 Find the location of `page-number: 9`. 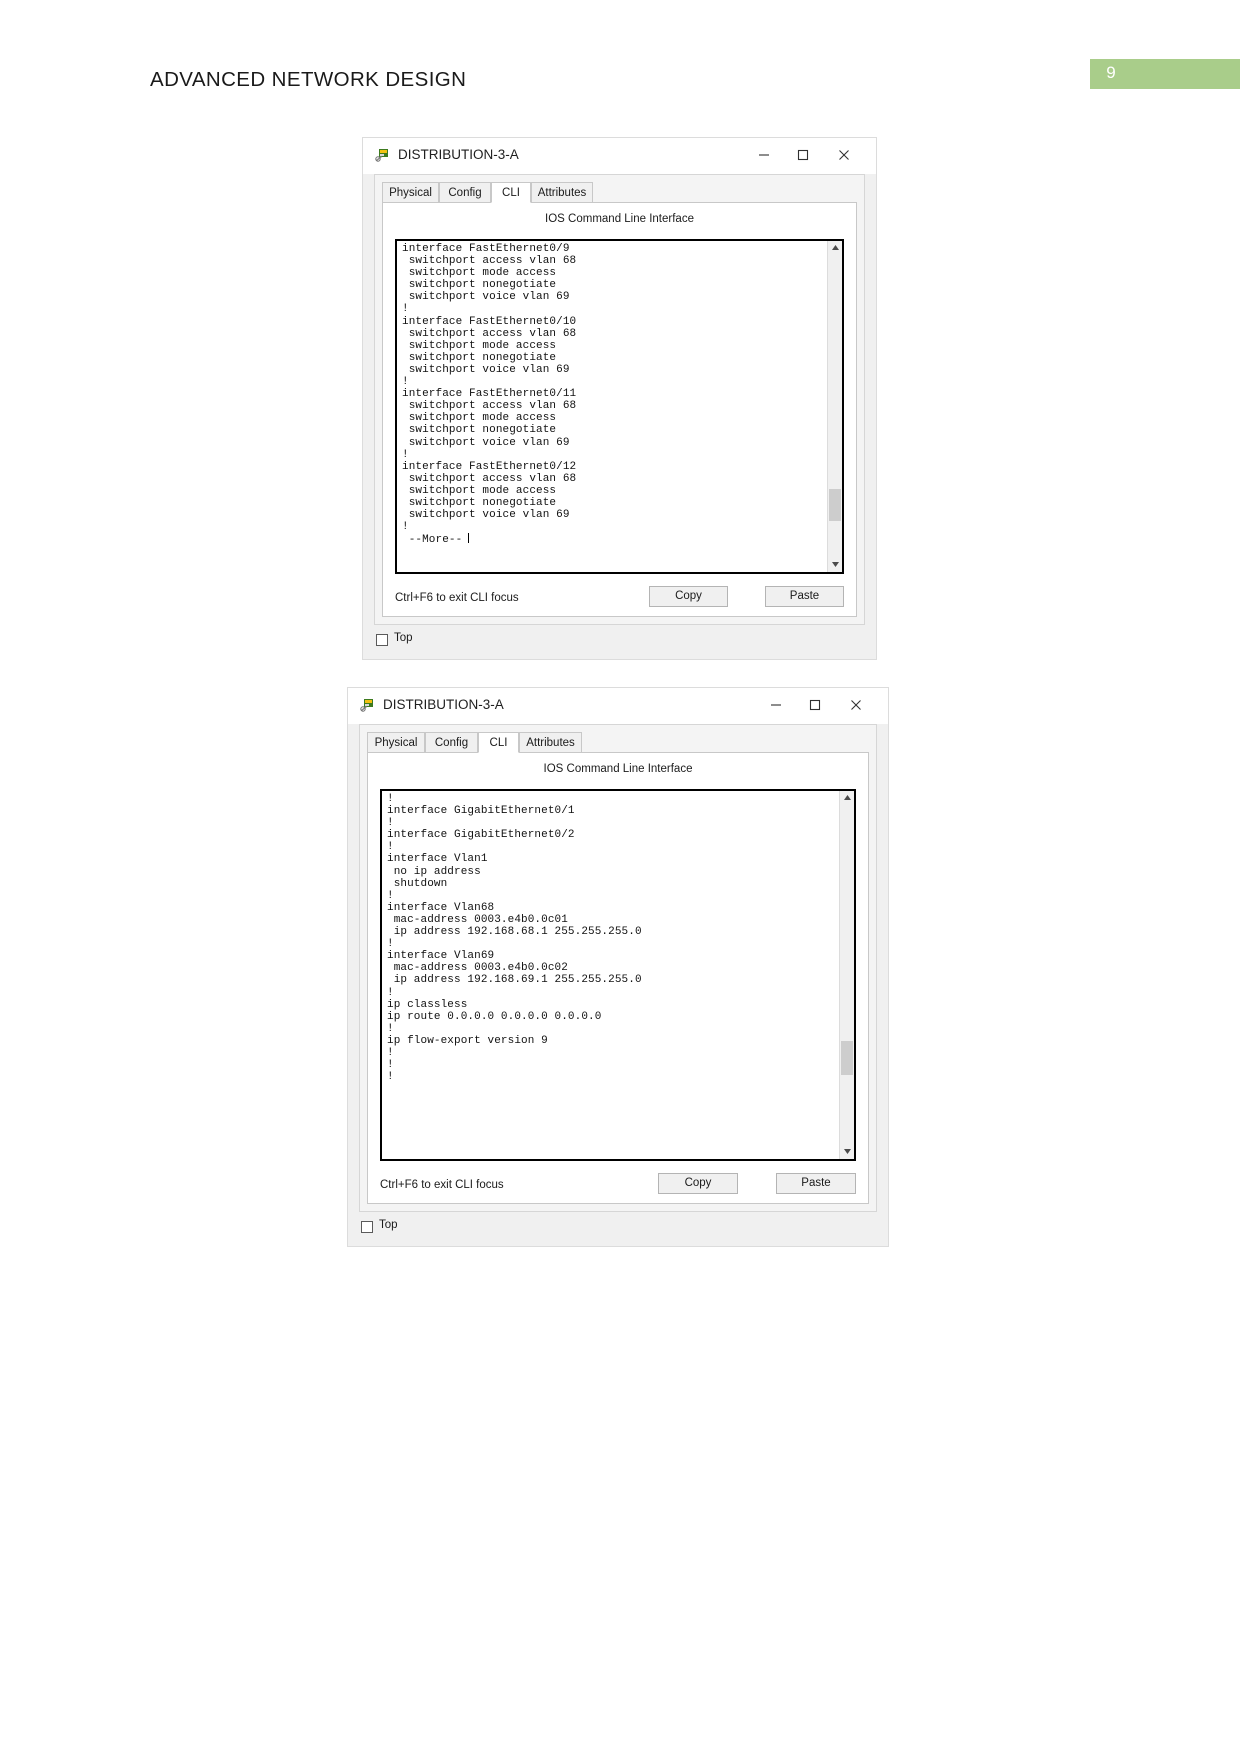

page-number: 9 is located at coordinates (1111, 72).